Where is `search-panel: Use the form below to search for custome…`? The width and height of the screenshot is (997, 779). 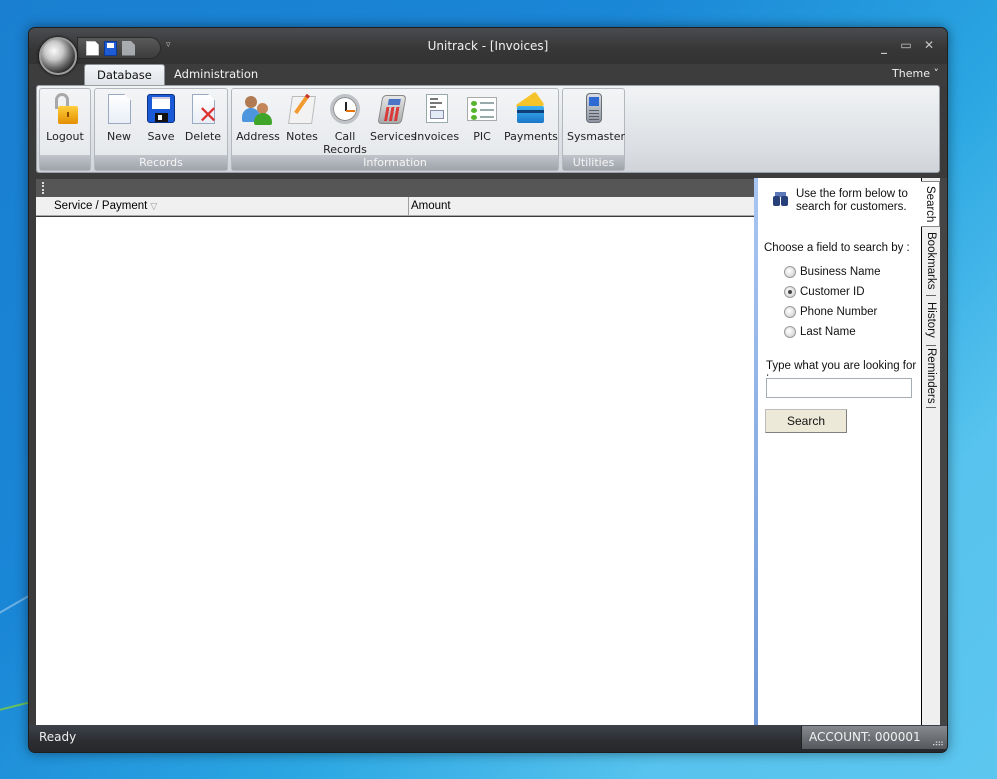 search-panel: Use the form below to search for custome… is located at coordinates (837, 452).